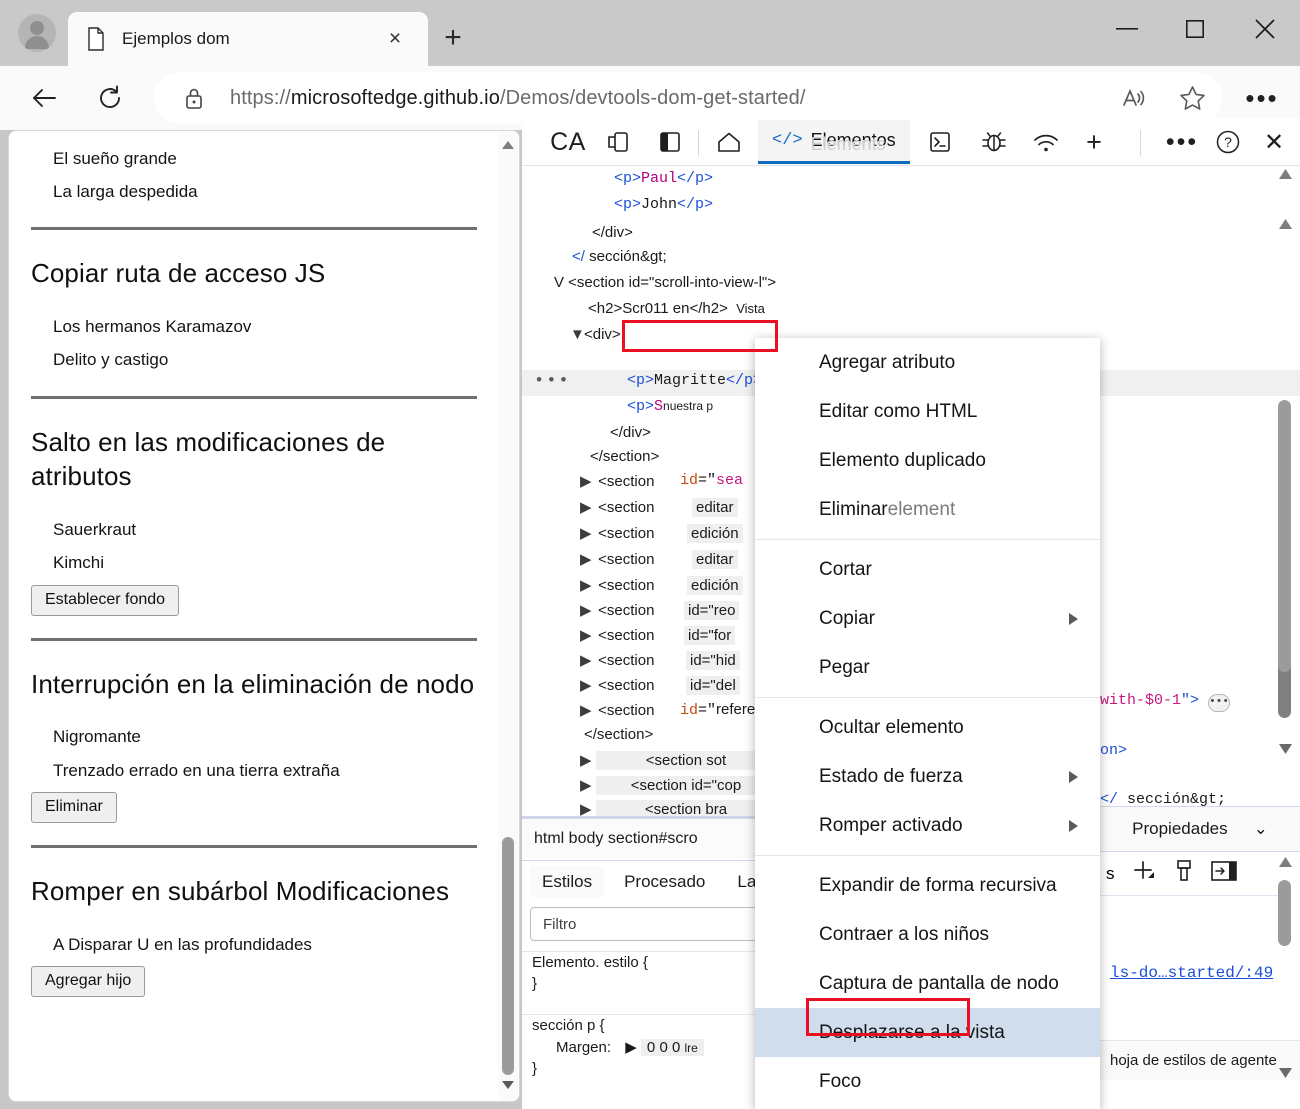 The height and width of the screenshot is (1109, 1300). I want to click on tab-estilos: Estilos, so click(567, 882).